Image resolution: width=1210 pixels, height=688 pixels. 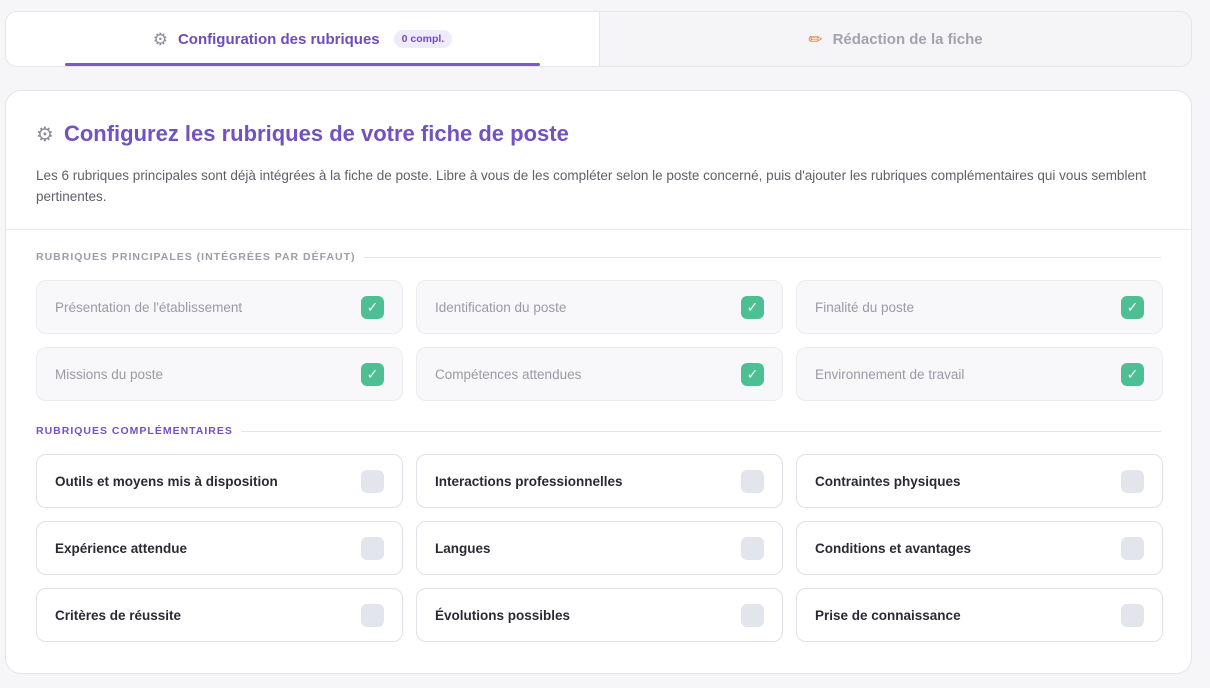 What do you see at coordinates (888, 481) in the screenshot?
I see `extra-item-label: Contraintes physiques` at bounding box center [888, 481].